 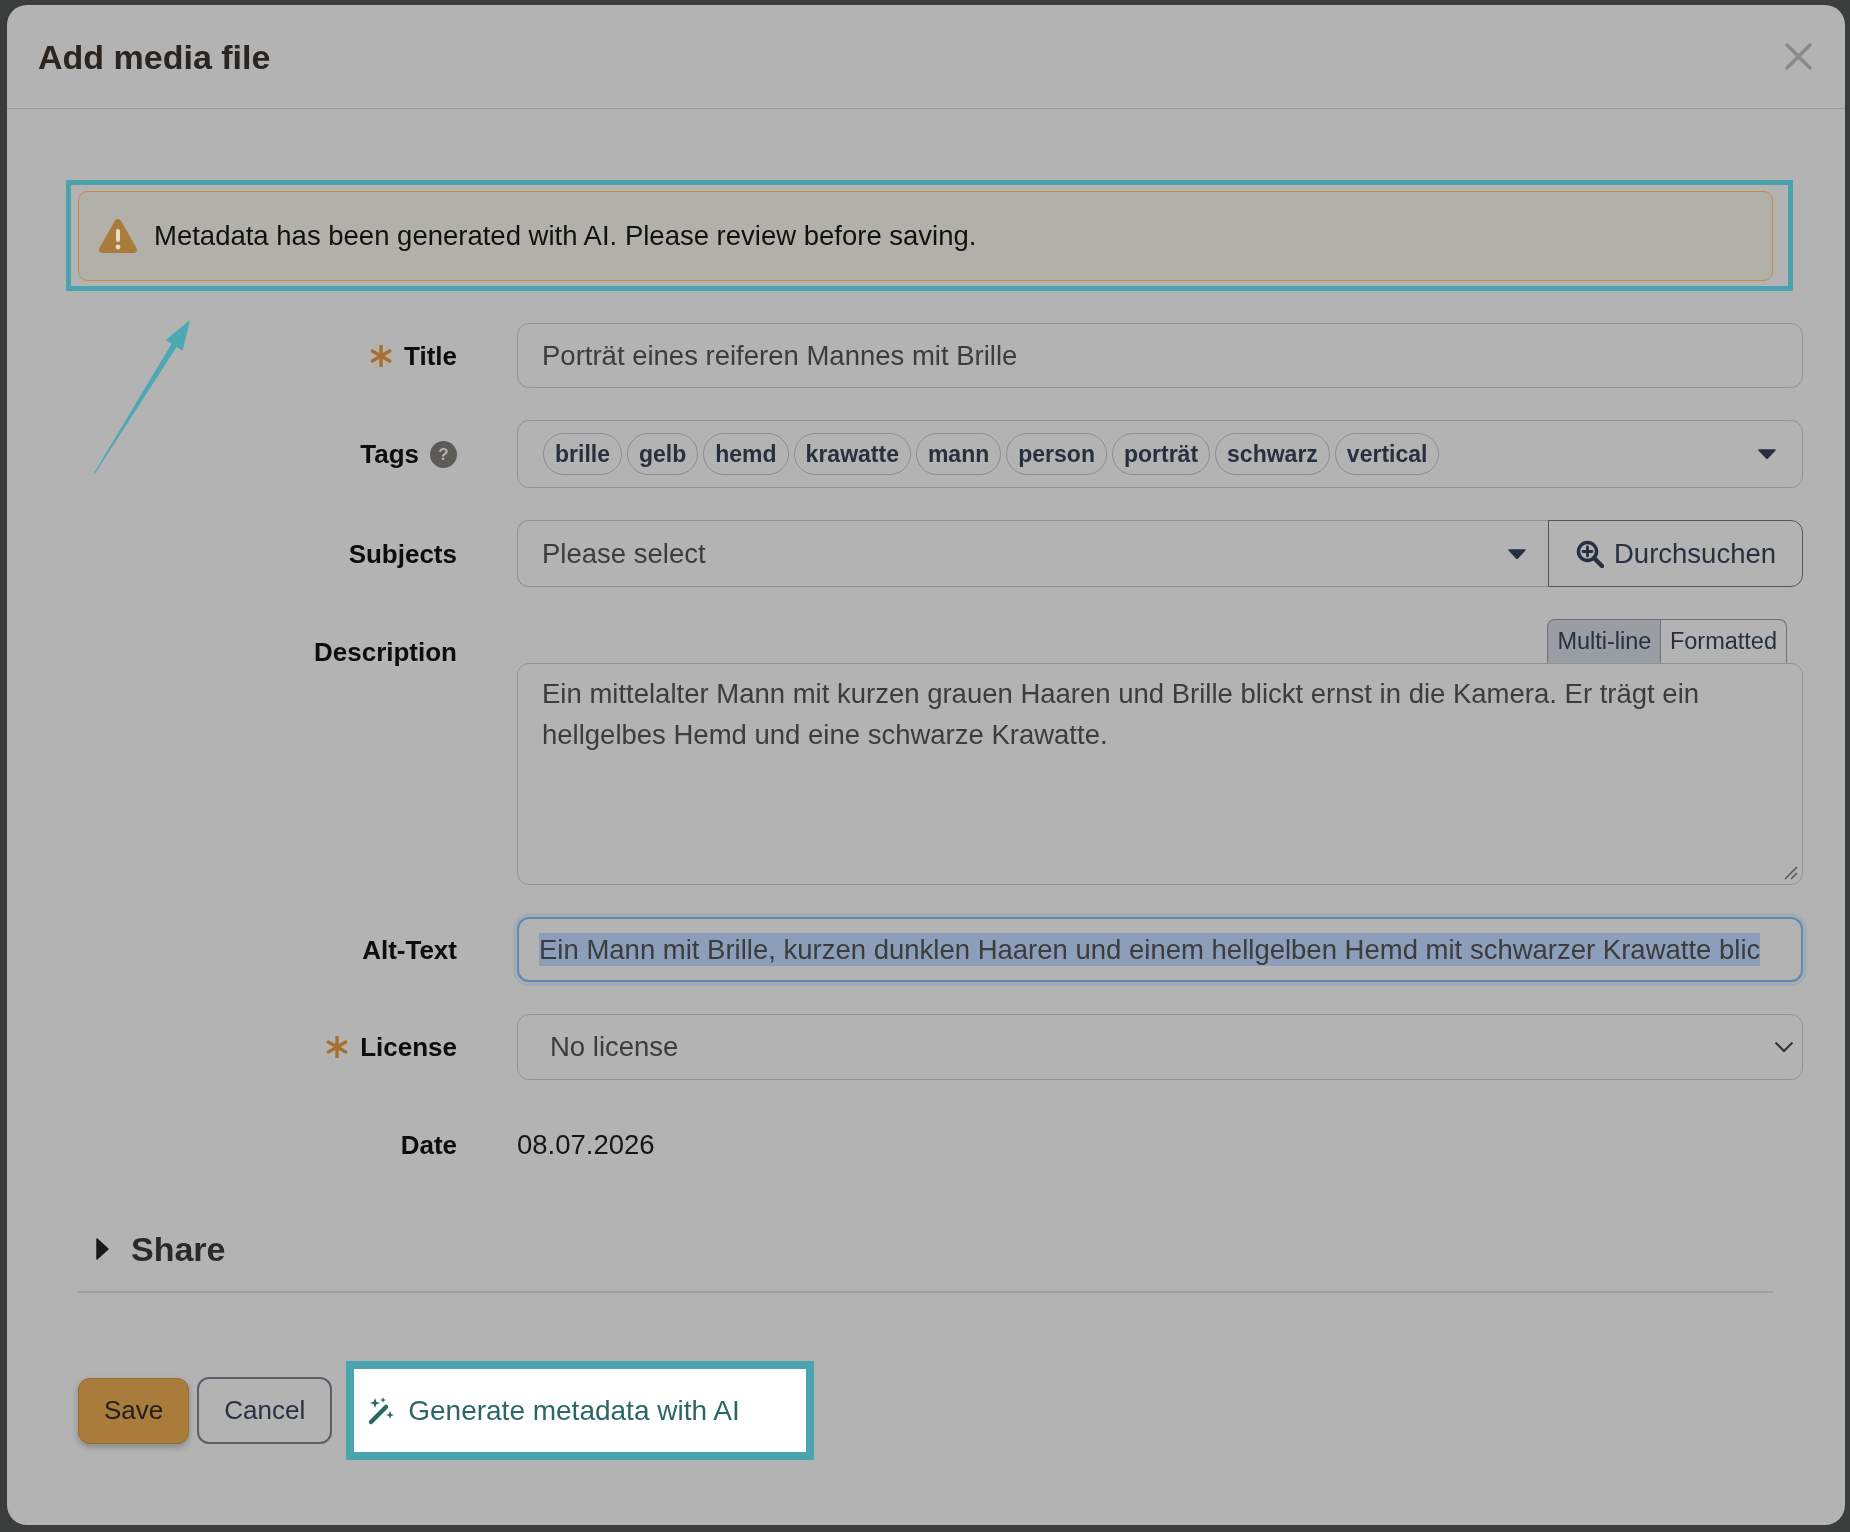 What do you see at coordinates (1160, 774) in the screenshot?
I see `textarea-field: Ein mittelalter Mann mit kurzen grauen Haaren und Brille blickt ernst in die Kamera. Er trägt ein hellgelbes Hemd und eine schwarze Krawatte.` at bounding box center [1160, 774].